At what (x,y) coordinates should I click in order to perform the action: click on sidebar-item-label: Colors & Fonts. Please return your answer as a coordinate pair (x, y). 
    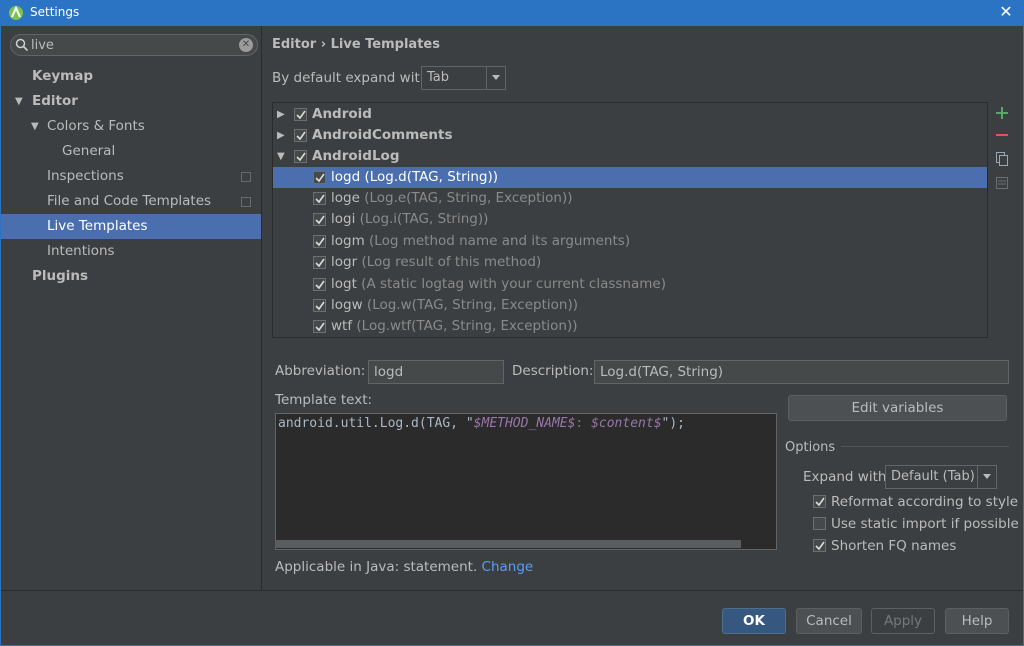
    Looking at the image, I should click on (96, 126).